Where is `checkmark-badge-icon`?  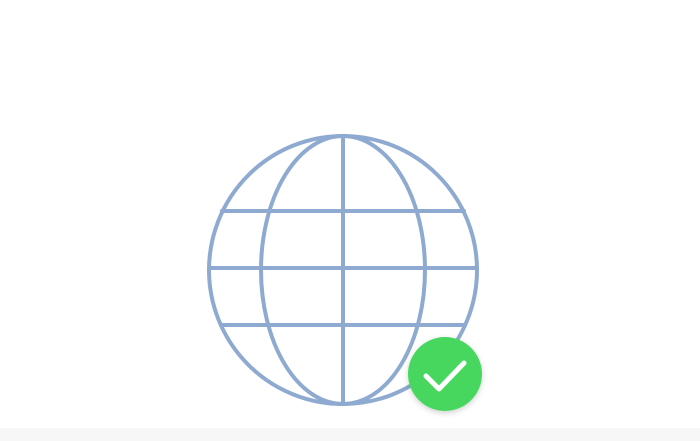 checkmark-badge-icon is located at coordinates (445, 374).